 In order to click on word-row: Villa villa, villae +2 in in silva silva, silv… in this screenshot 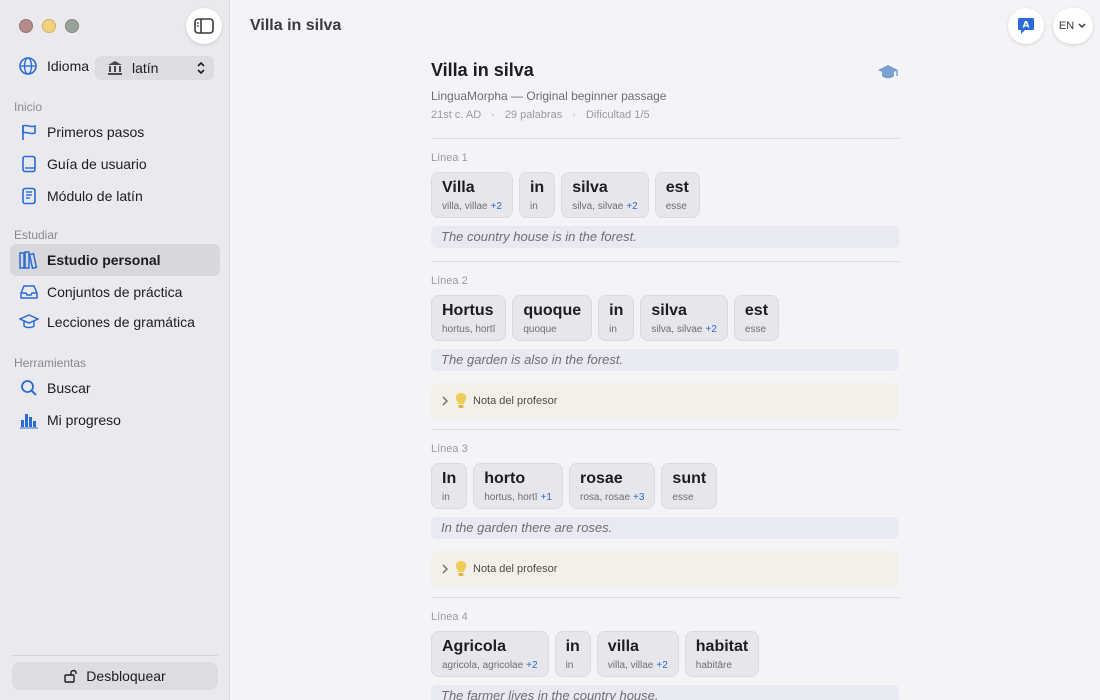, I will do `click(565, 195)`.